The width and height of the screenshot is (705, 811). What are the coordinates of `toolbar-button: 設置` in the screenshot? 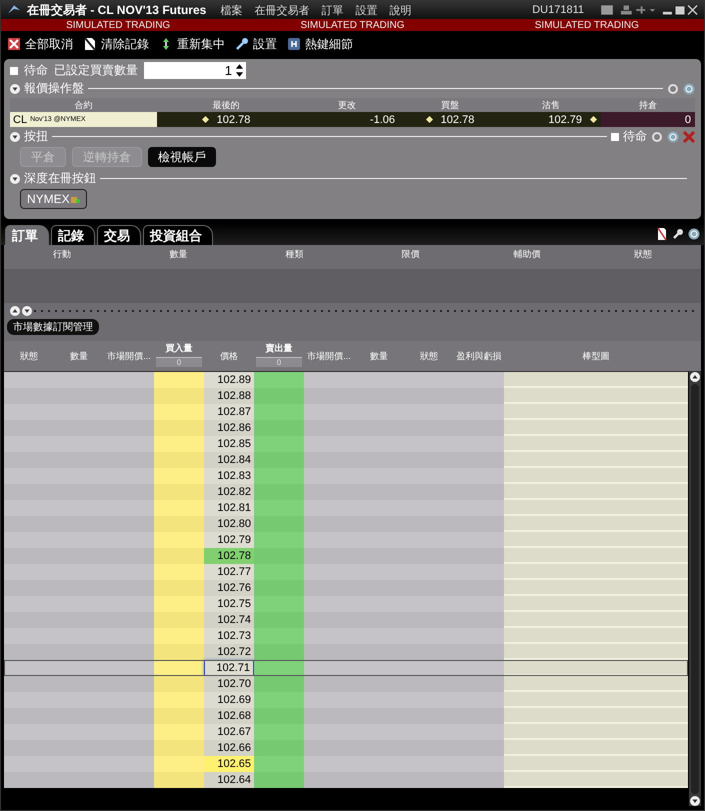 It's located at (256, 44).